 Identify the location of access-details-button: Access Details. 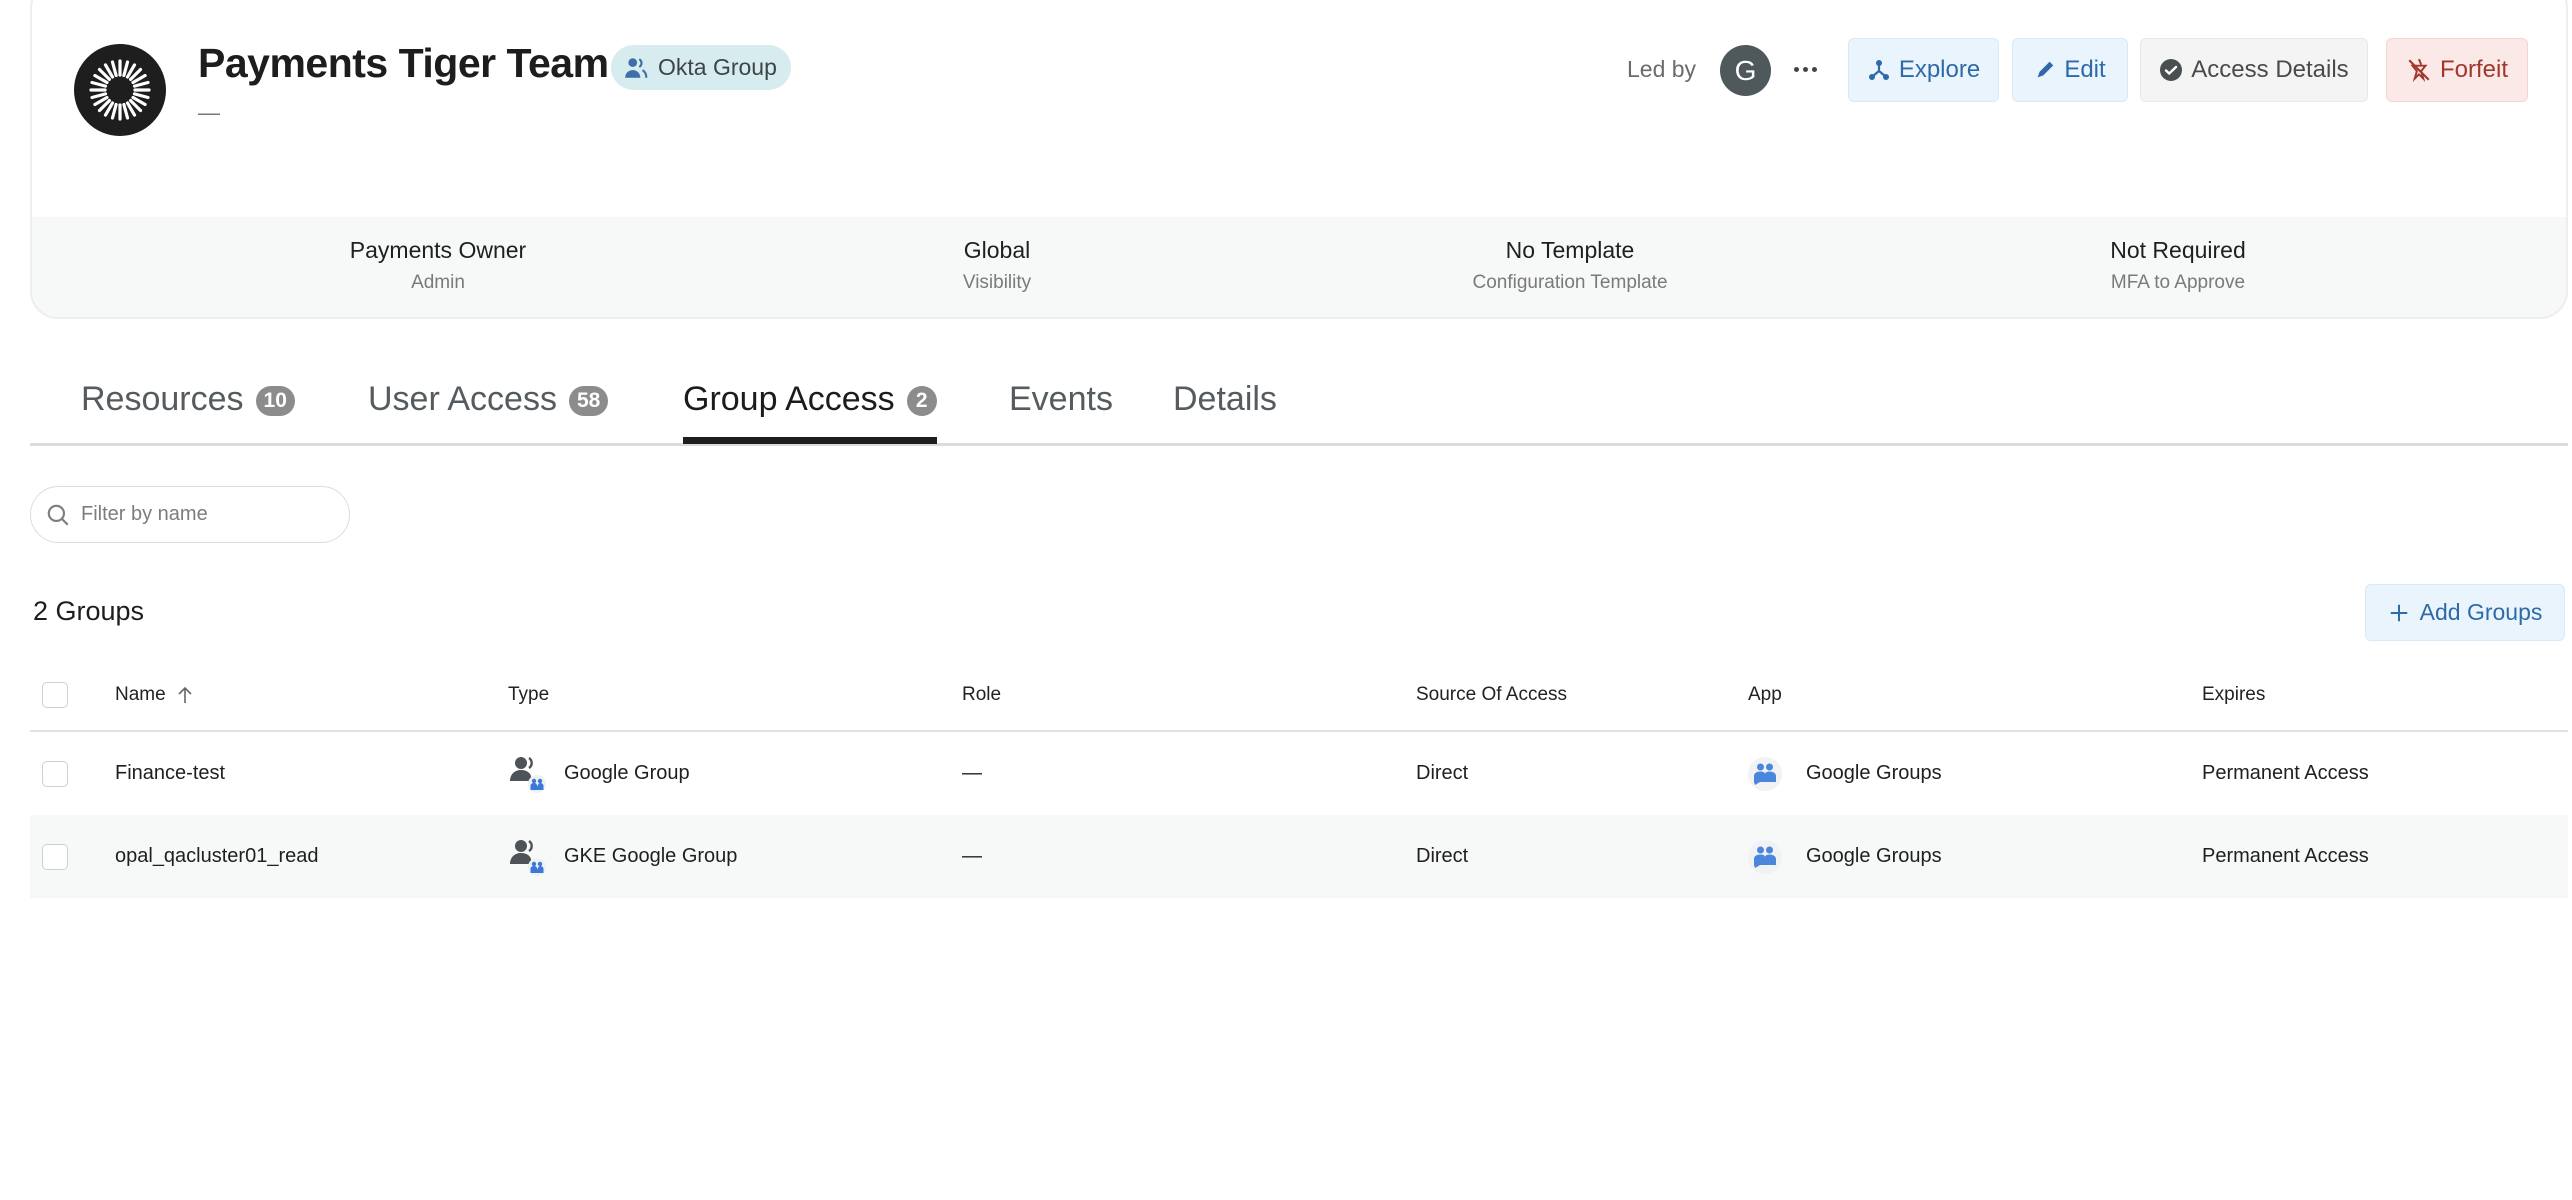
(2254, 70).